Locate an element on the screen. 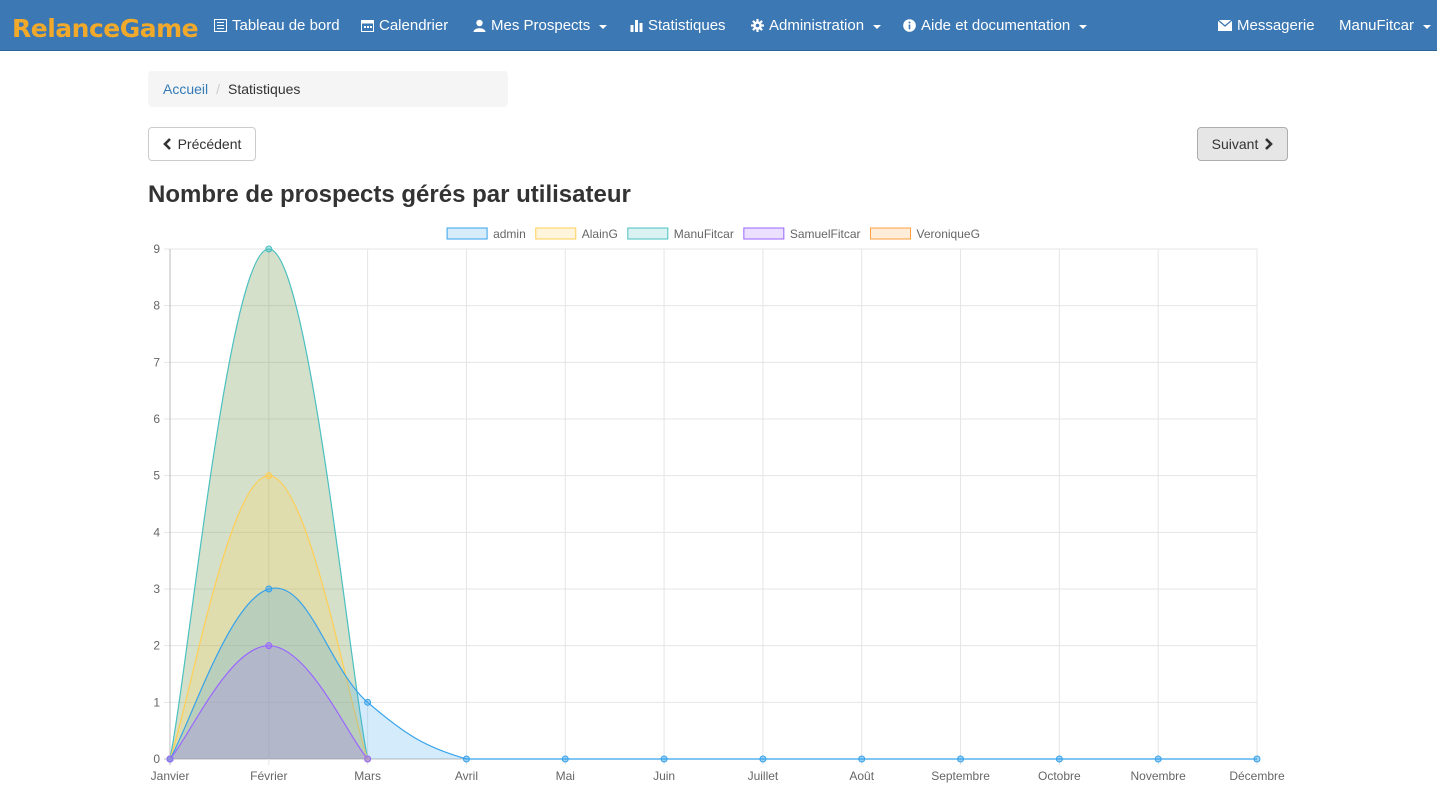 This screenshot has height=800, width=1437. nav-prospects-label: Mes Prospects is located at coordinates (541, 25).